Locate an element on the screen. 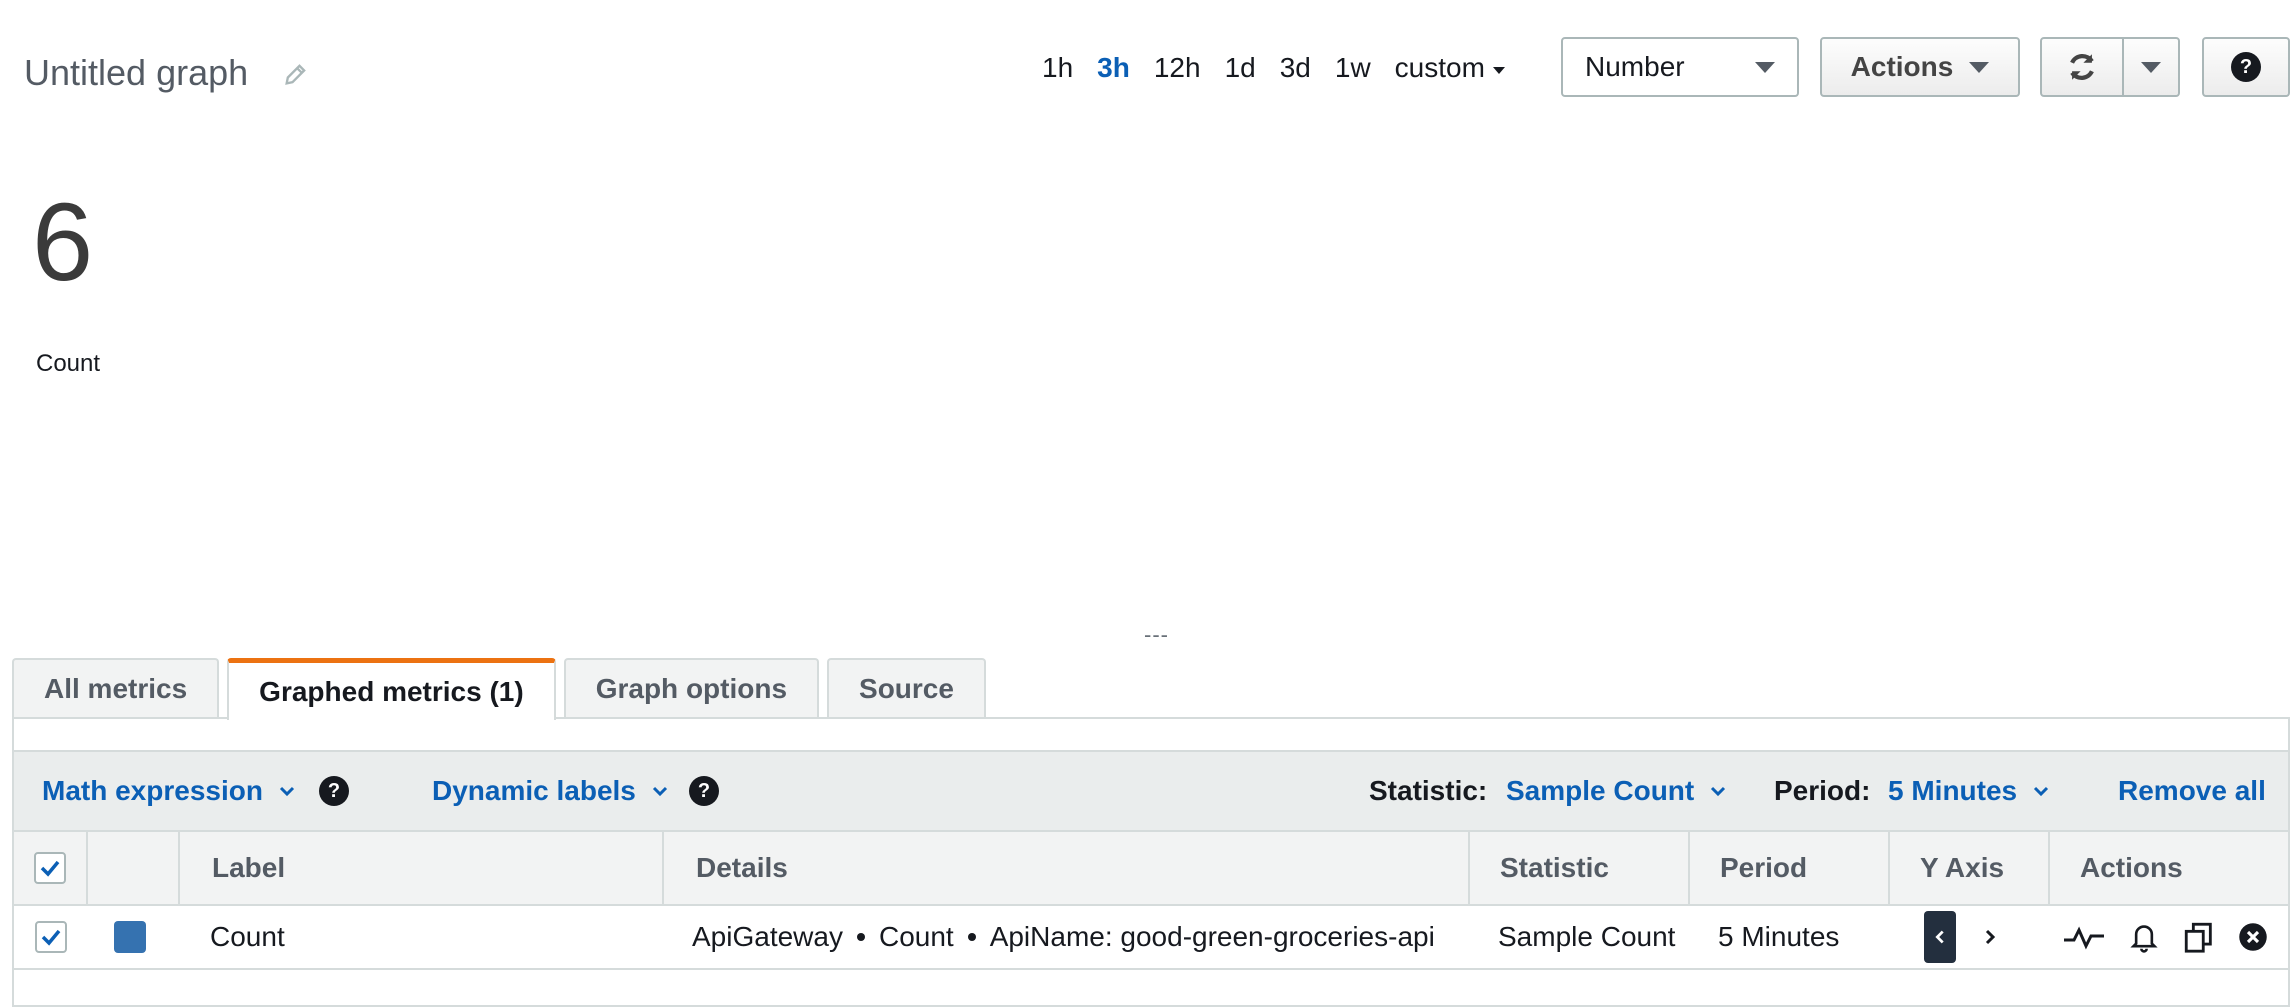 The image size is (2296, 1007). tab-all-metrics: All metrics is located at coordinates (116, 688).